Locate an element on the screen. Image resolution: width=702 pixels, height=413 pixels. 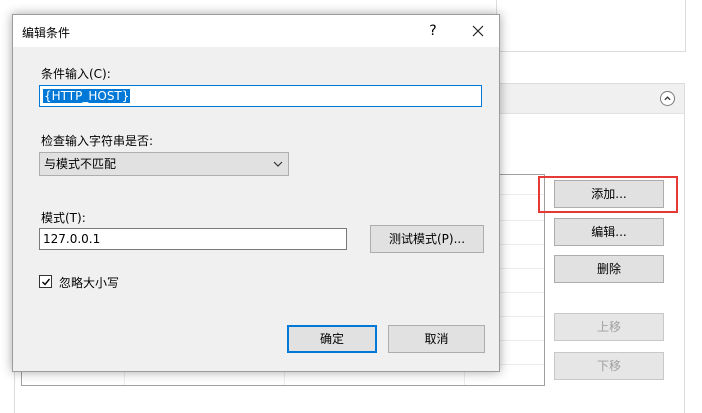
help-button: ? is located at coordinates (433, 31).